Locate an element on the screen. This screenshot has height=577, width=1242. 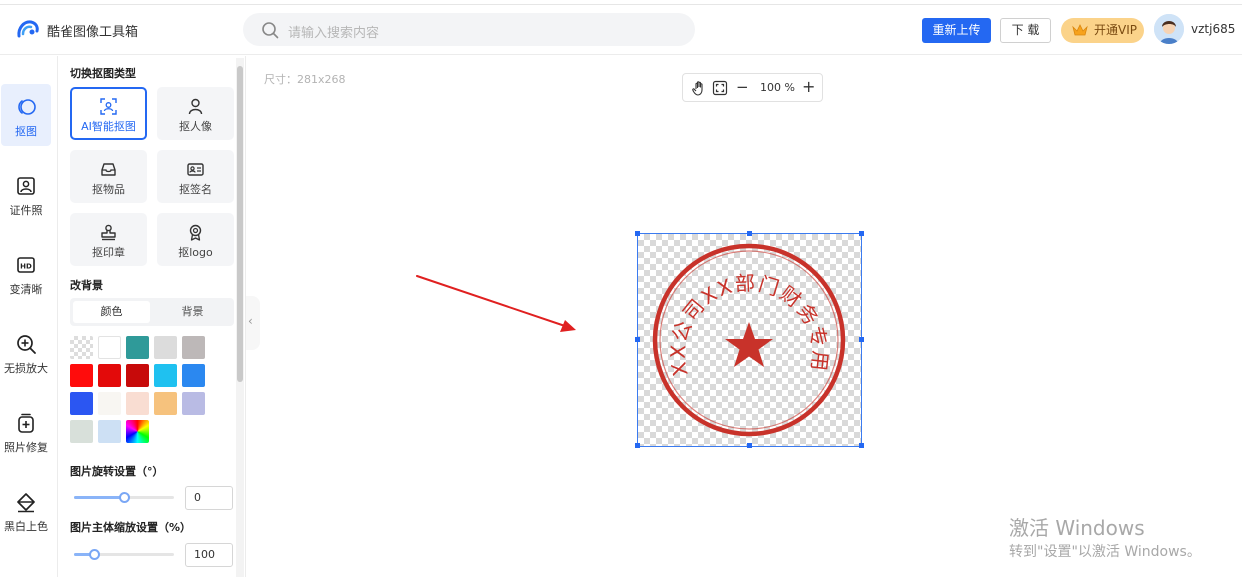
type-person: 抠人像 is located at coordinates (195, 113).